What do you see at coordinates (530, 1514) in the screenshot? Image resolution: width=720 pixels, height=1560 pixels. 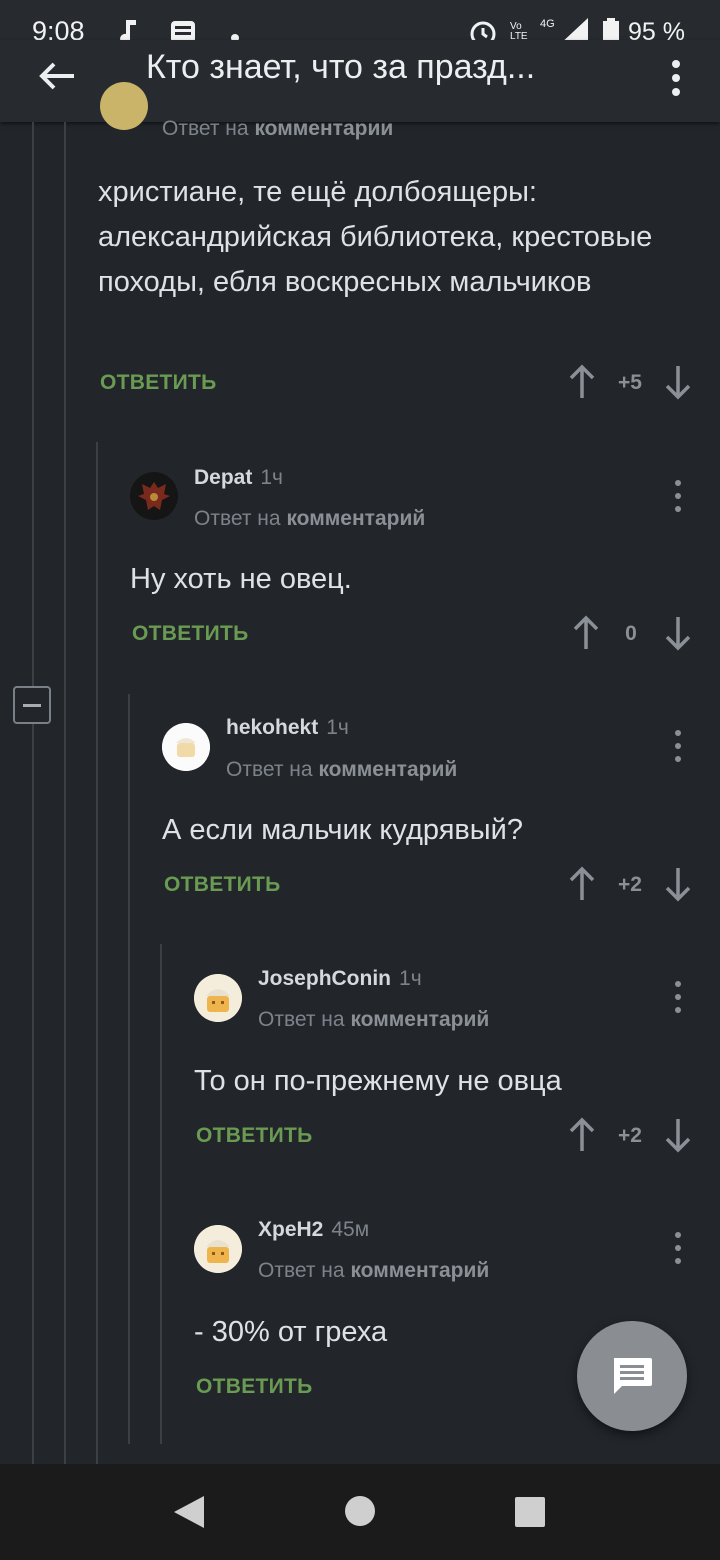 I see `square-recents-icon` at bounding box center [530, 1514].